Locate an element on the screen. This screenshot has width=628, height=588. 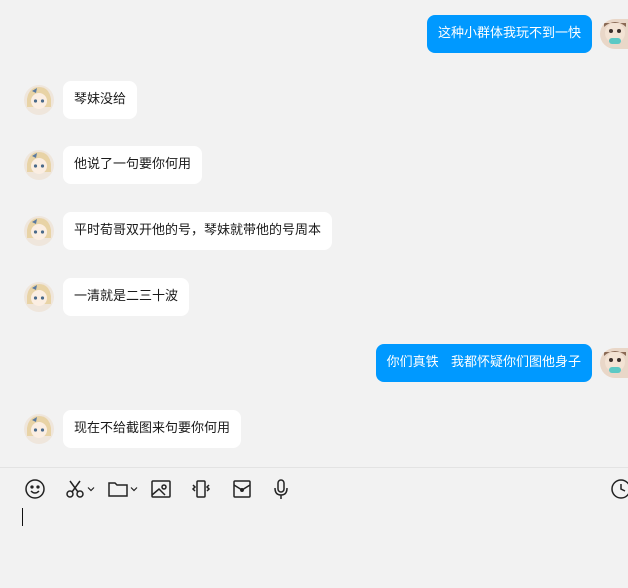
emoji-icon is located at coordinates (35, 489).